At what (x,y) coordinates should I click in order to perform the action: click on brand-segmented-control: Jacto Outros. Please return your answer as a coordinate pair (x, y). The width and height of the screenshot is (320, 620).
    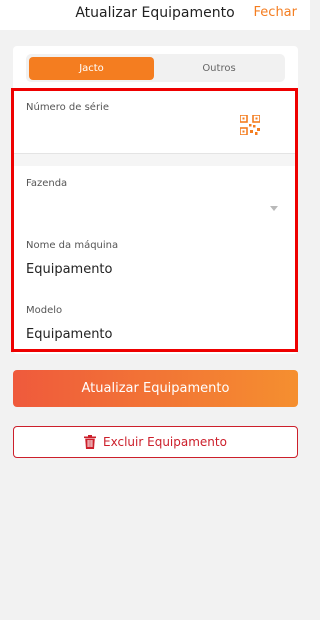
    Looking at the image, I should click on (155, 68).